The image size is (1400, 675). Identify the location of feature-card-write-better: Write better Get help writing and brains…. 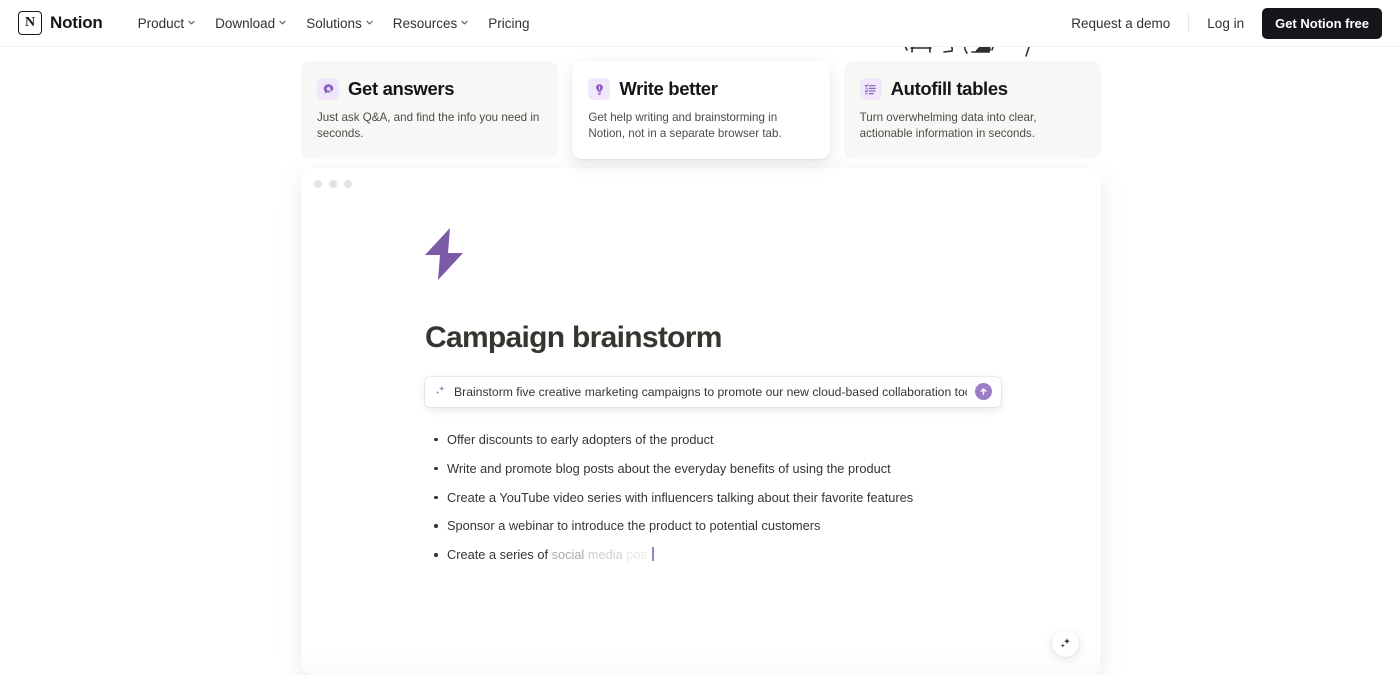
(701, 110).